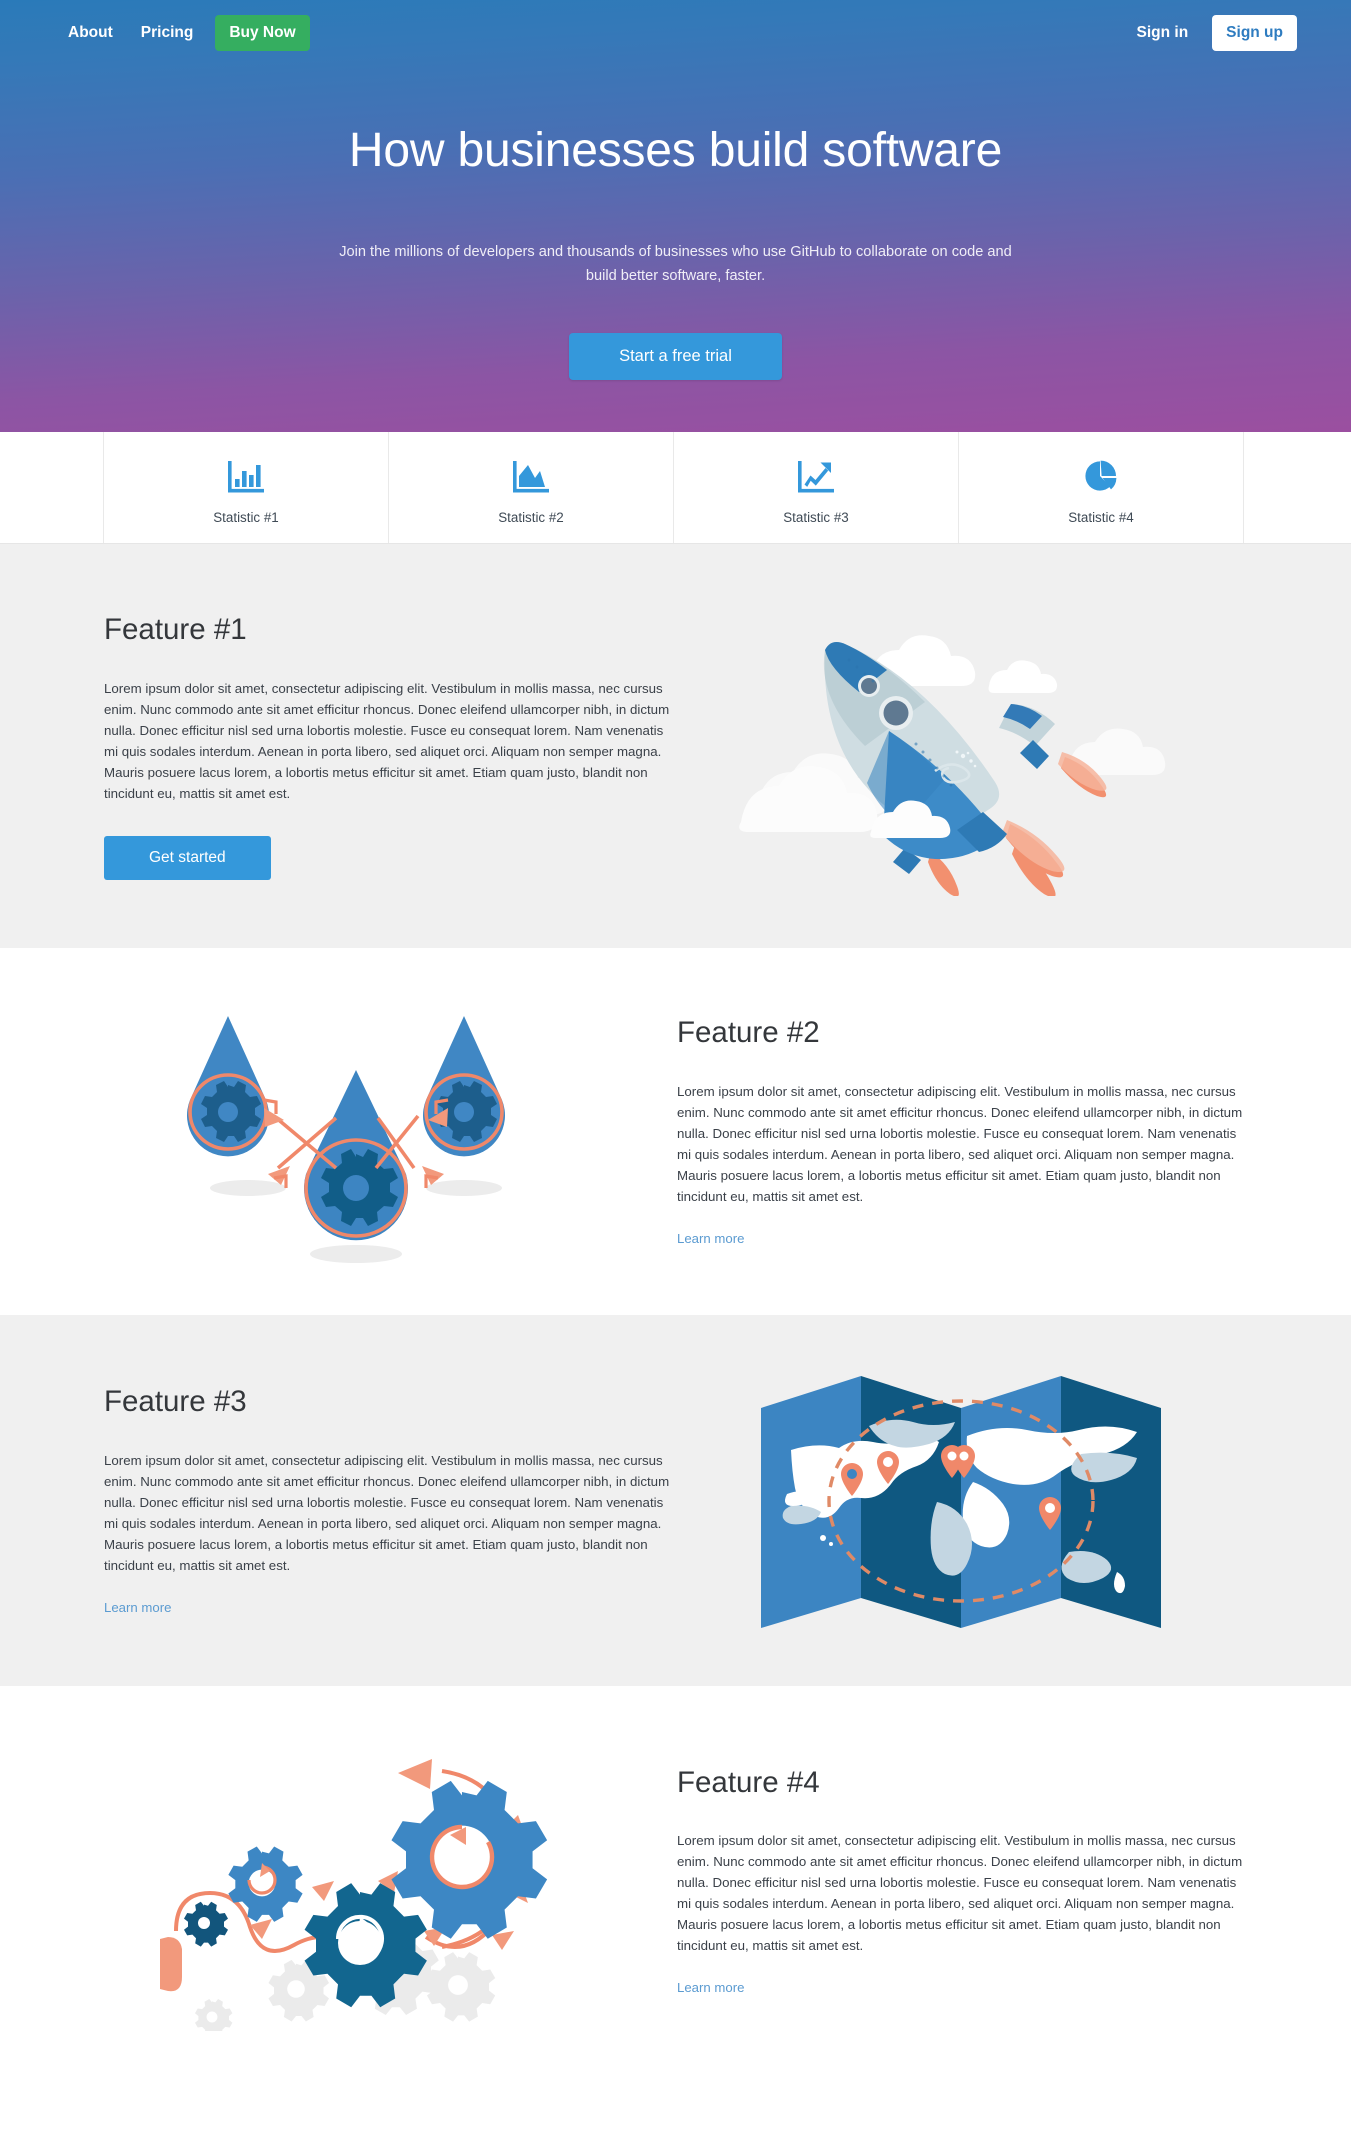  Describe the element at coordinates (1254, 33) in the screenshot. I see `sign-up-button: Sign up` at that location.